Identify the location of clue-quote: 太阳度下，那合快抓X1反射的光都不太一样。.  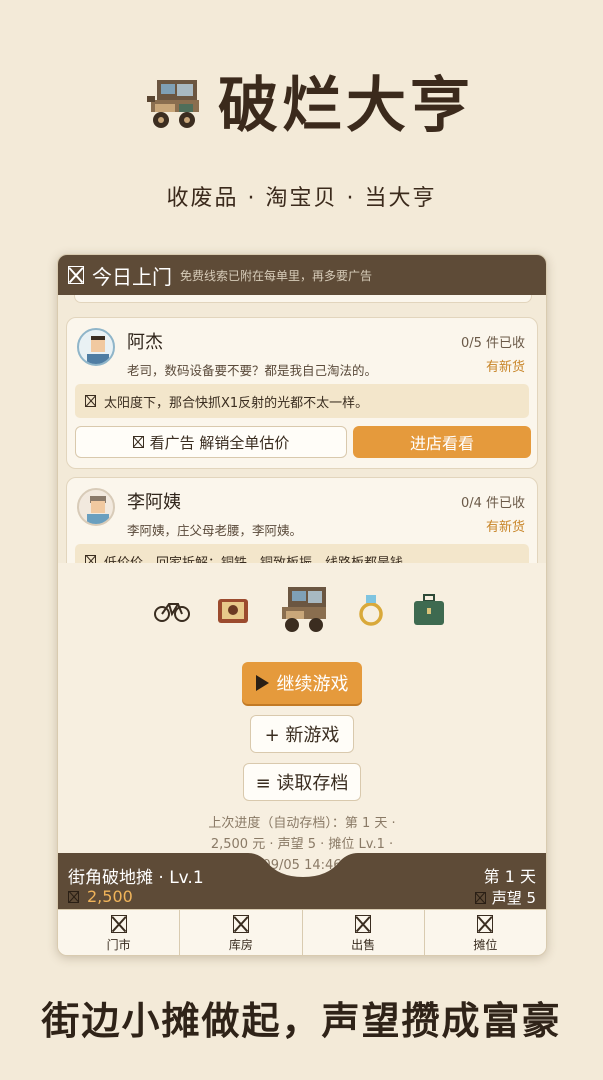
(302, 401).